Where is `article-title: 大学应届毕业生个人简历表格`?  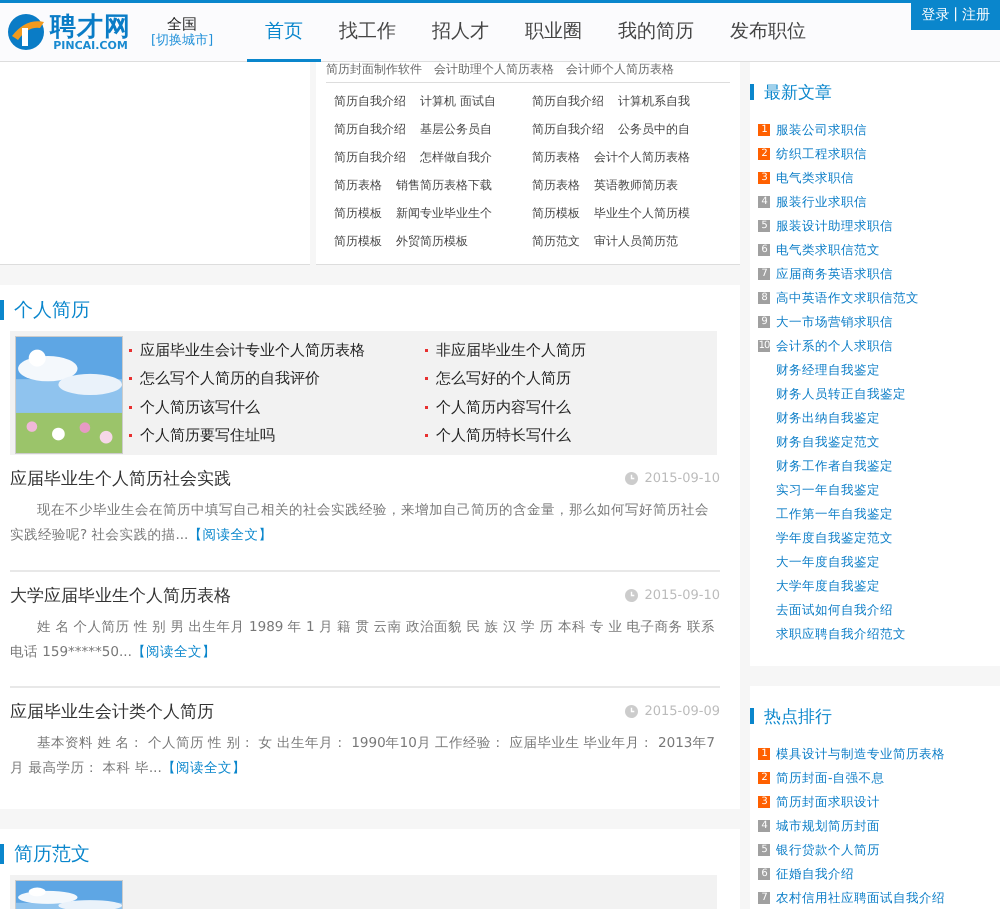
article-title: 大学应届毕业生个人简历表格 is located at coordinates (120, 595).